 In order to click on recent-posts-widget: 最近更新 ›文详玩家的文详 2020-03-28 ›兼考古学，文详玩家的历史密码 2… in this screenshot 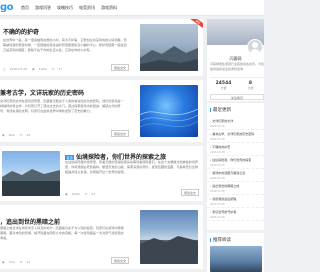, I will do `click(235, 166)`.